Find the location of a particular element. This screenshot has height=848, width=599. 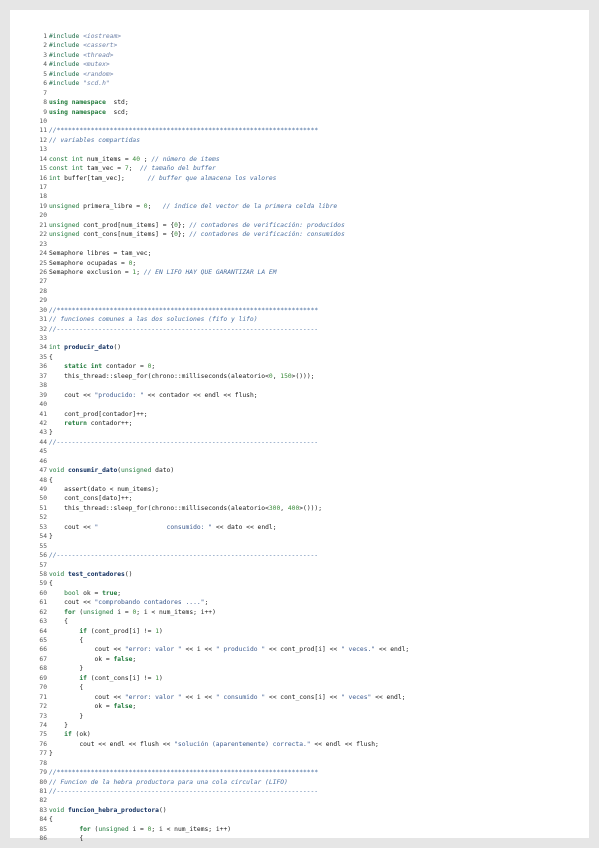

code-token: " consumido: " is located at coordinates (153, 527).